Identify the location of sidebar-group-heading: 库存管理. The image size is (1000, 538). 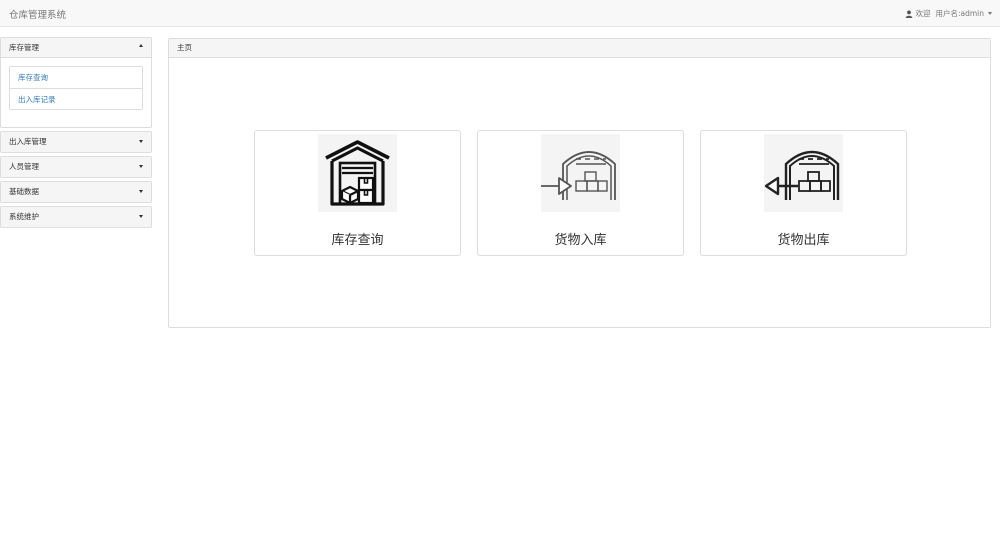
(76, 48).